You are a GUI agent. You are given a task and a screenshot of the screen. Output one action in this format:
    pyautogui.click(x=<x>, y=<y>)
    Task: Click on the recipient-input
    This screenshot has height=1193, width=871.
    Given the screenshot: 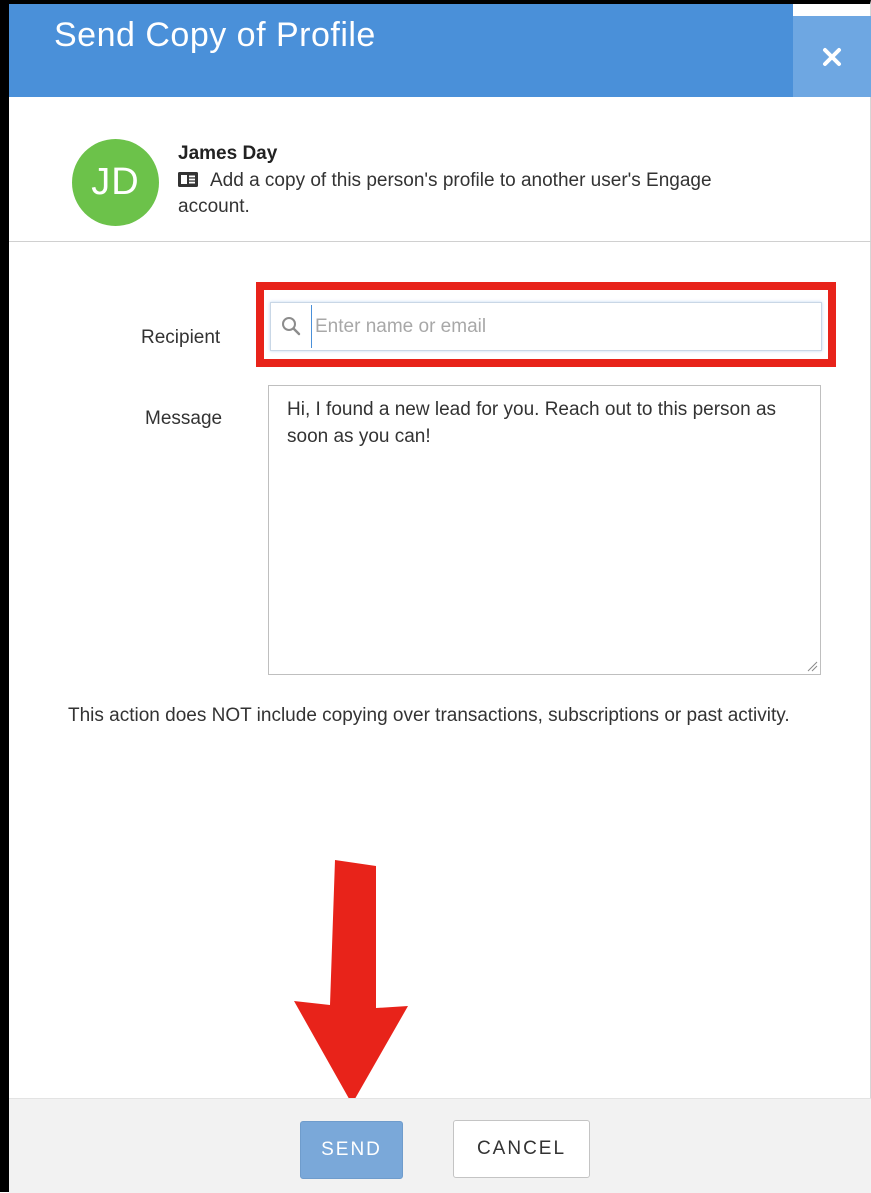 What is the action you would take?
    pyautogui.click(x=563, y=326)
    